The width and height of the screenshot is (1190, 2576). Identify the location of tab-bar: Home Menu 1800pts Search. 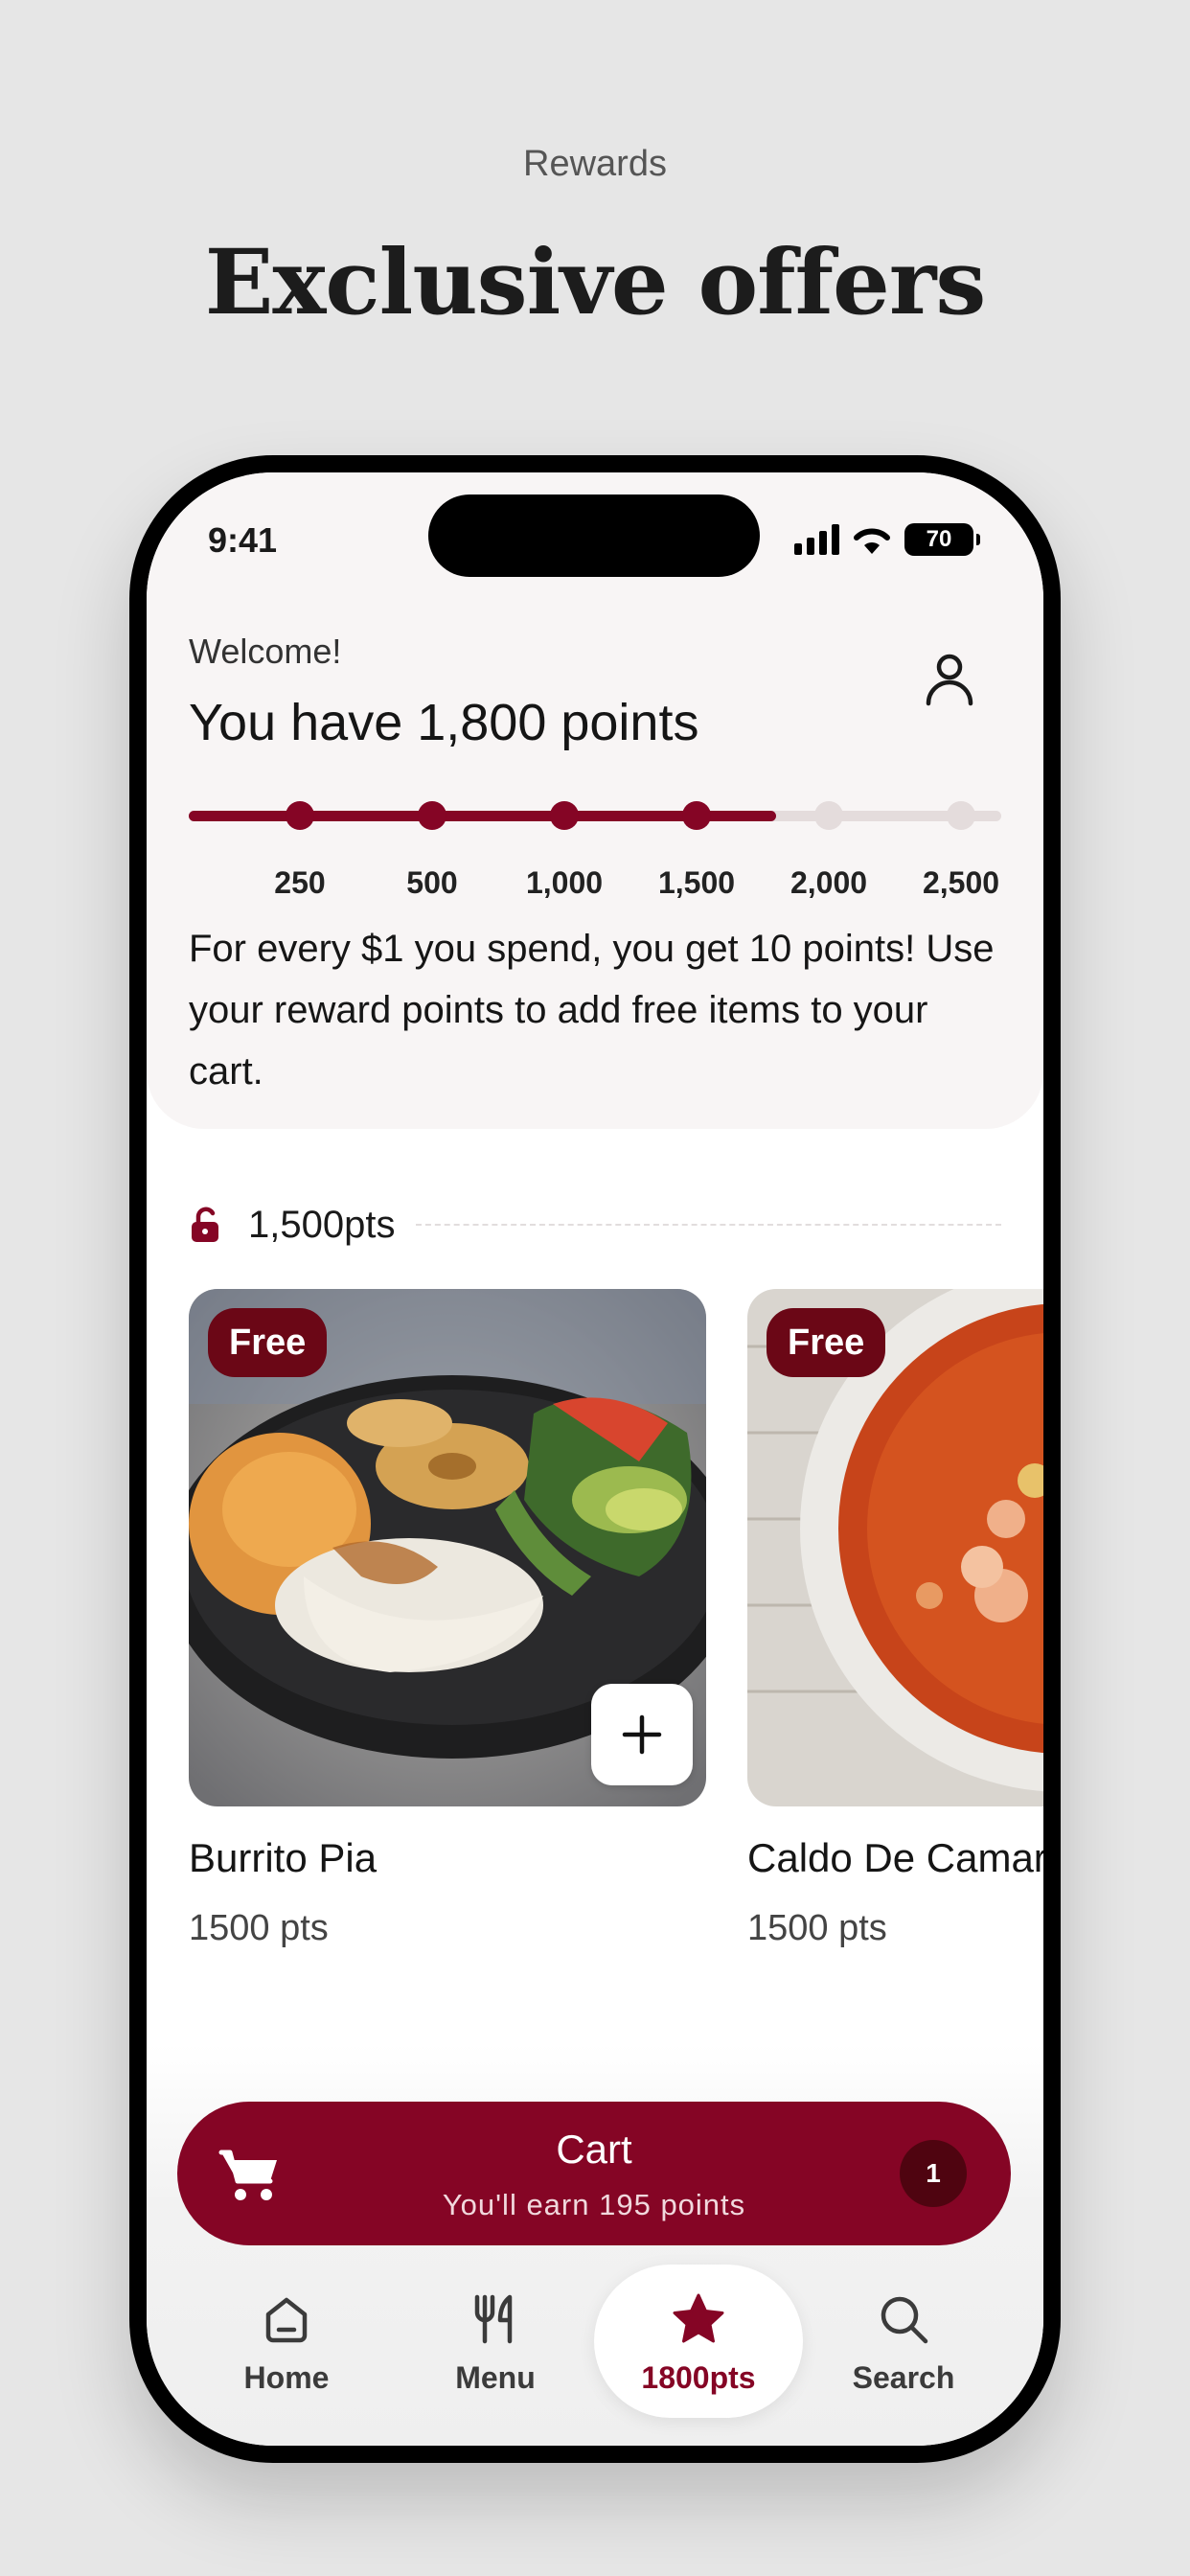
(595, 2346).